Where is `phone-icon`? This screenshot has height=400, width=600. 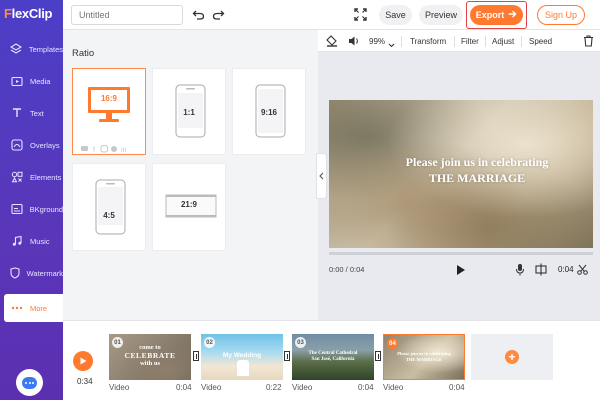
phone-icon is located at coordinates (110, 207).